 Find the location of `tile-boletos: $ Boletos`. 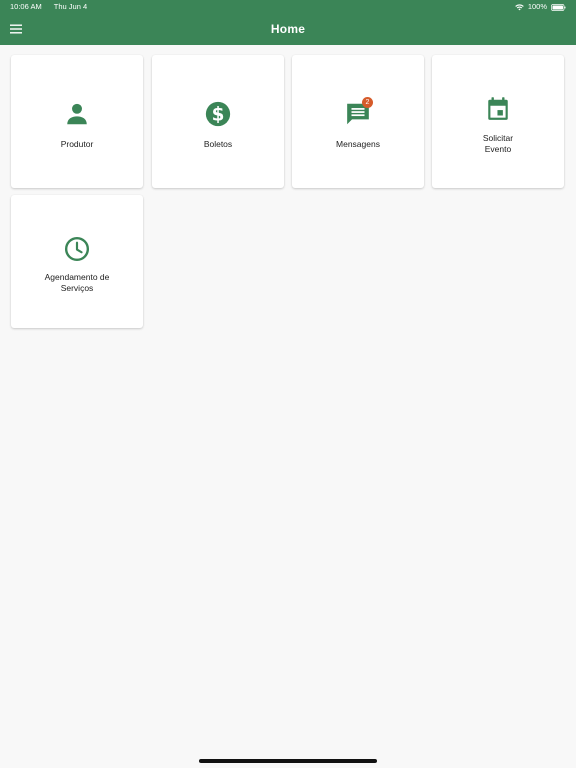

tile-boletos: $ Boletos is located at coordinates (218, 121).